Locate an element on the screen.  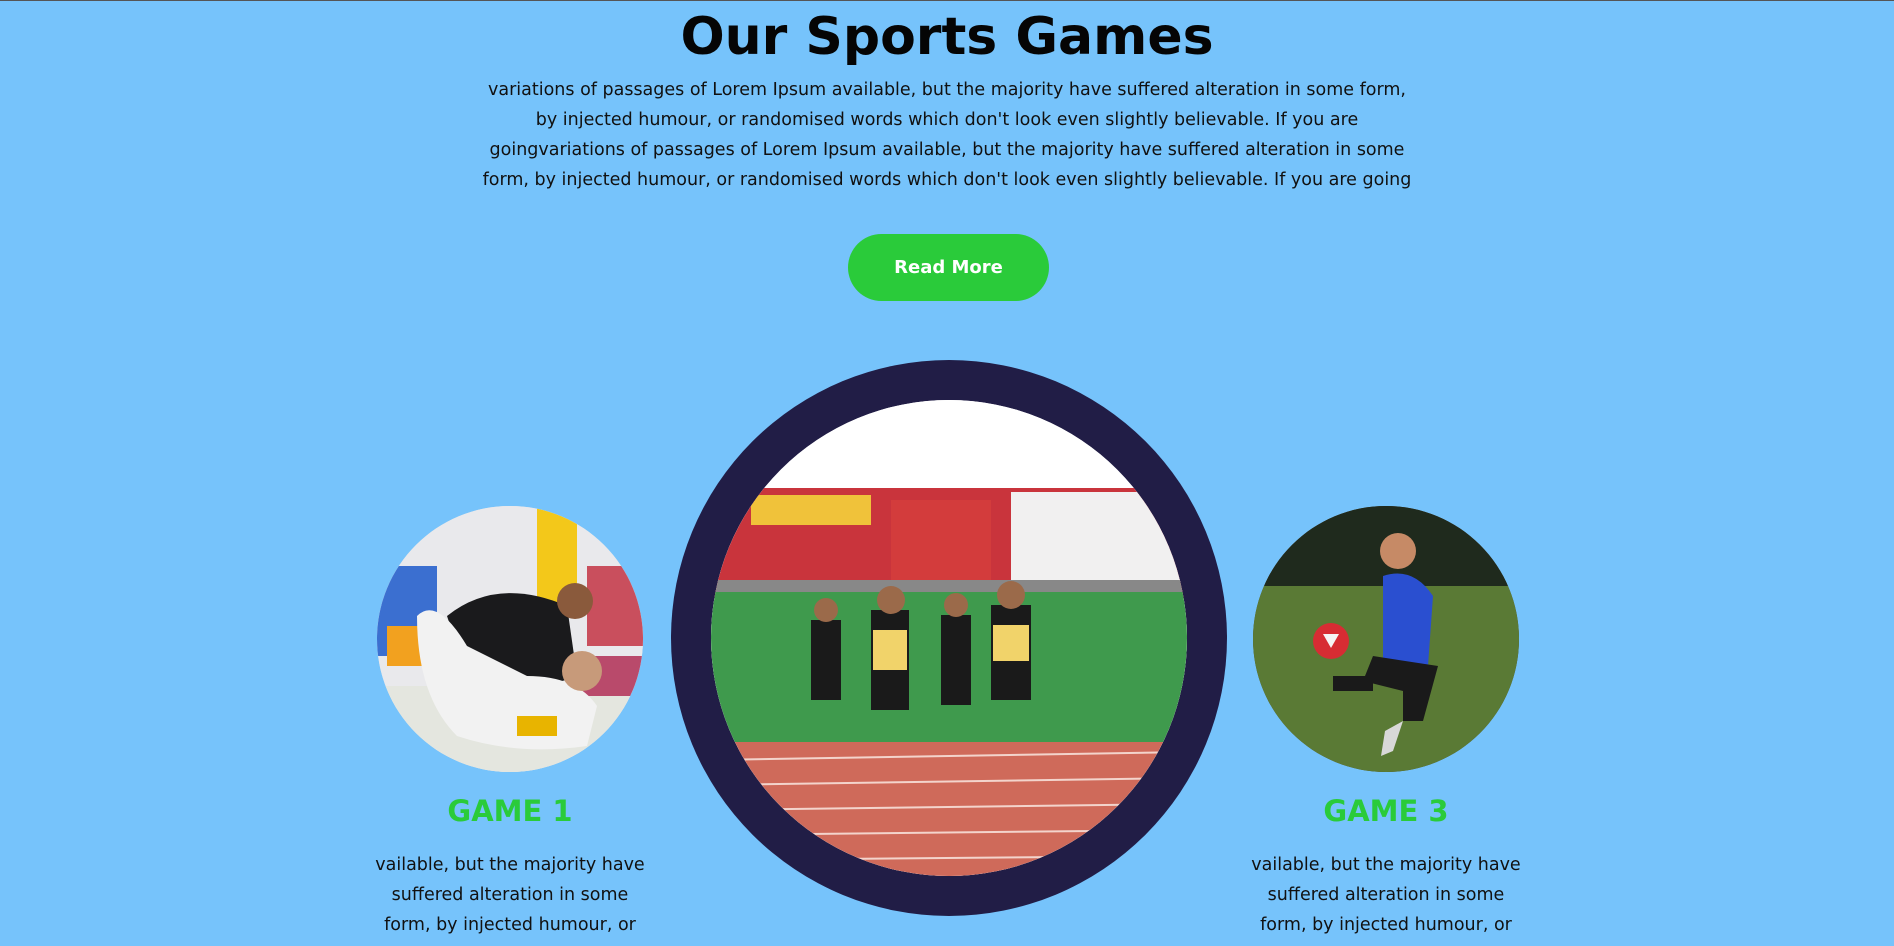
sprint-race-photo is located at coordinates (949, 638).